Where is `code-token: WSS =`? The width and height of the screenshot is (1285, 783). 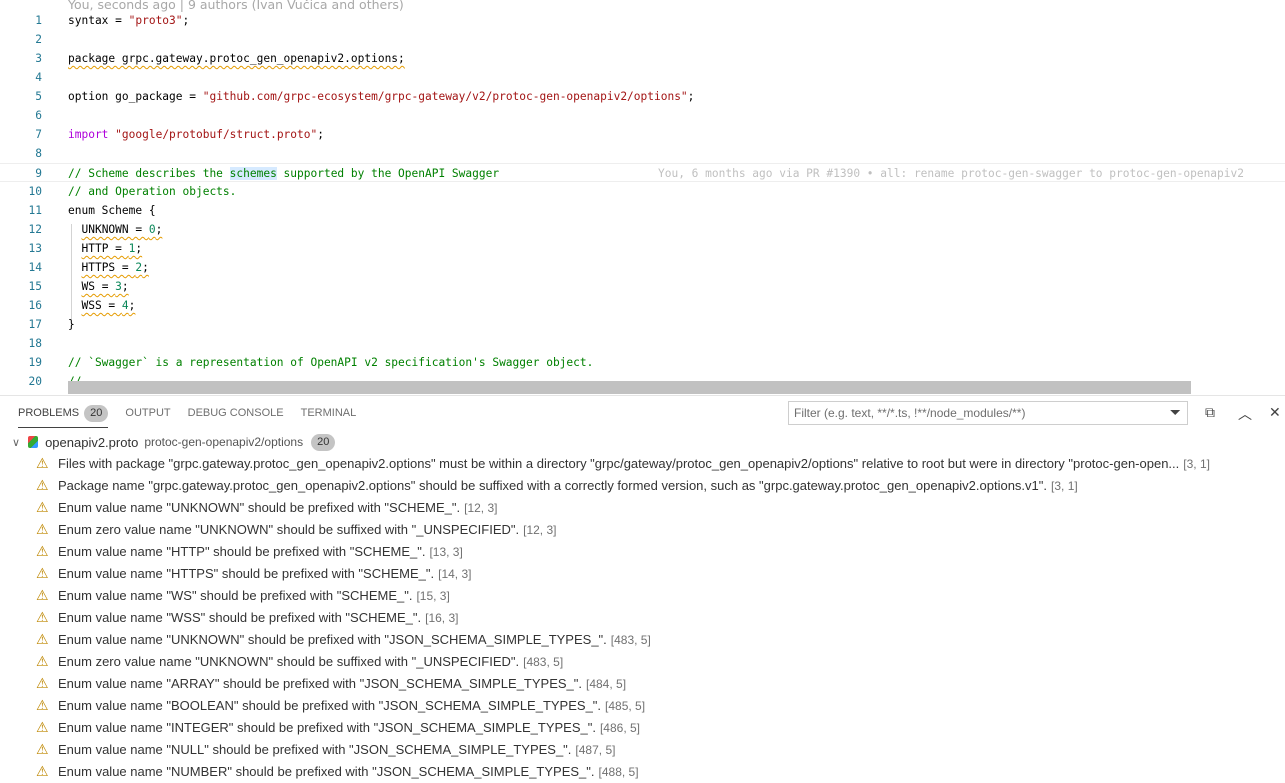 code-token: WSS = is located at coordinates (101, 305).